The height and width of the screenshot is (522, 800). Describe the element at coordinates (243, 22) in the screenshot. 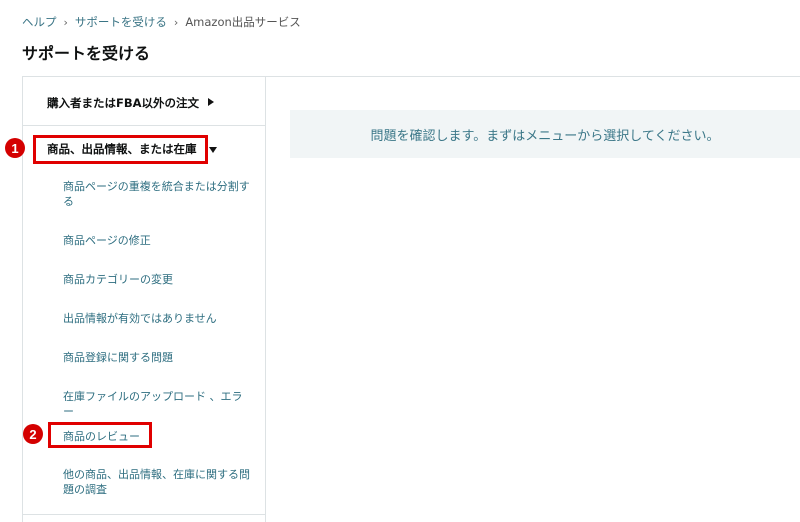

I see `breadcrumb-current: Amazon出品サービス` at that location.